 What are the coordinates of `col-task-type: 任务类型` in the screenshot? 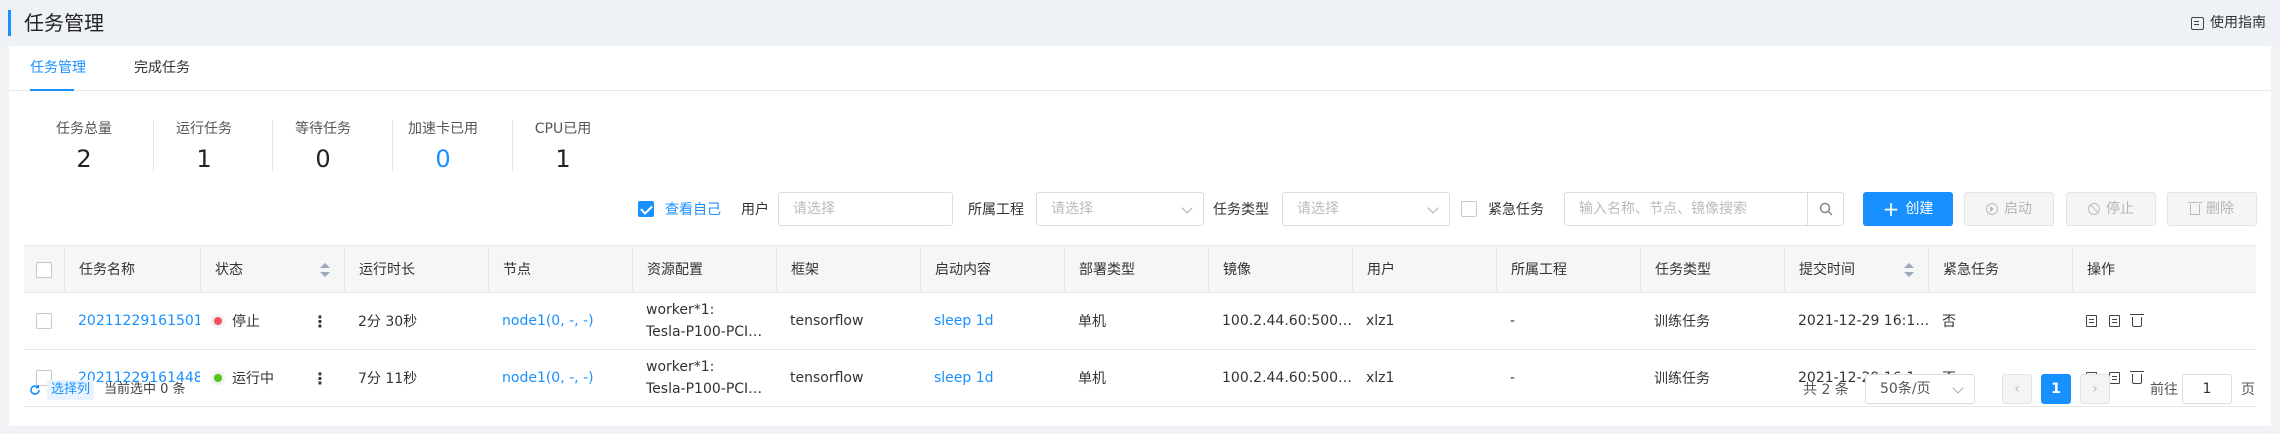 It's located at (1712, 270).